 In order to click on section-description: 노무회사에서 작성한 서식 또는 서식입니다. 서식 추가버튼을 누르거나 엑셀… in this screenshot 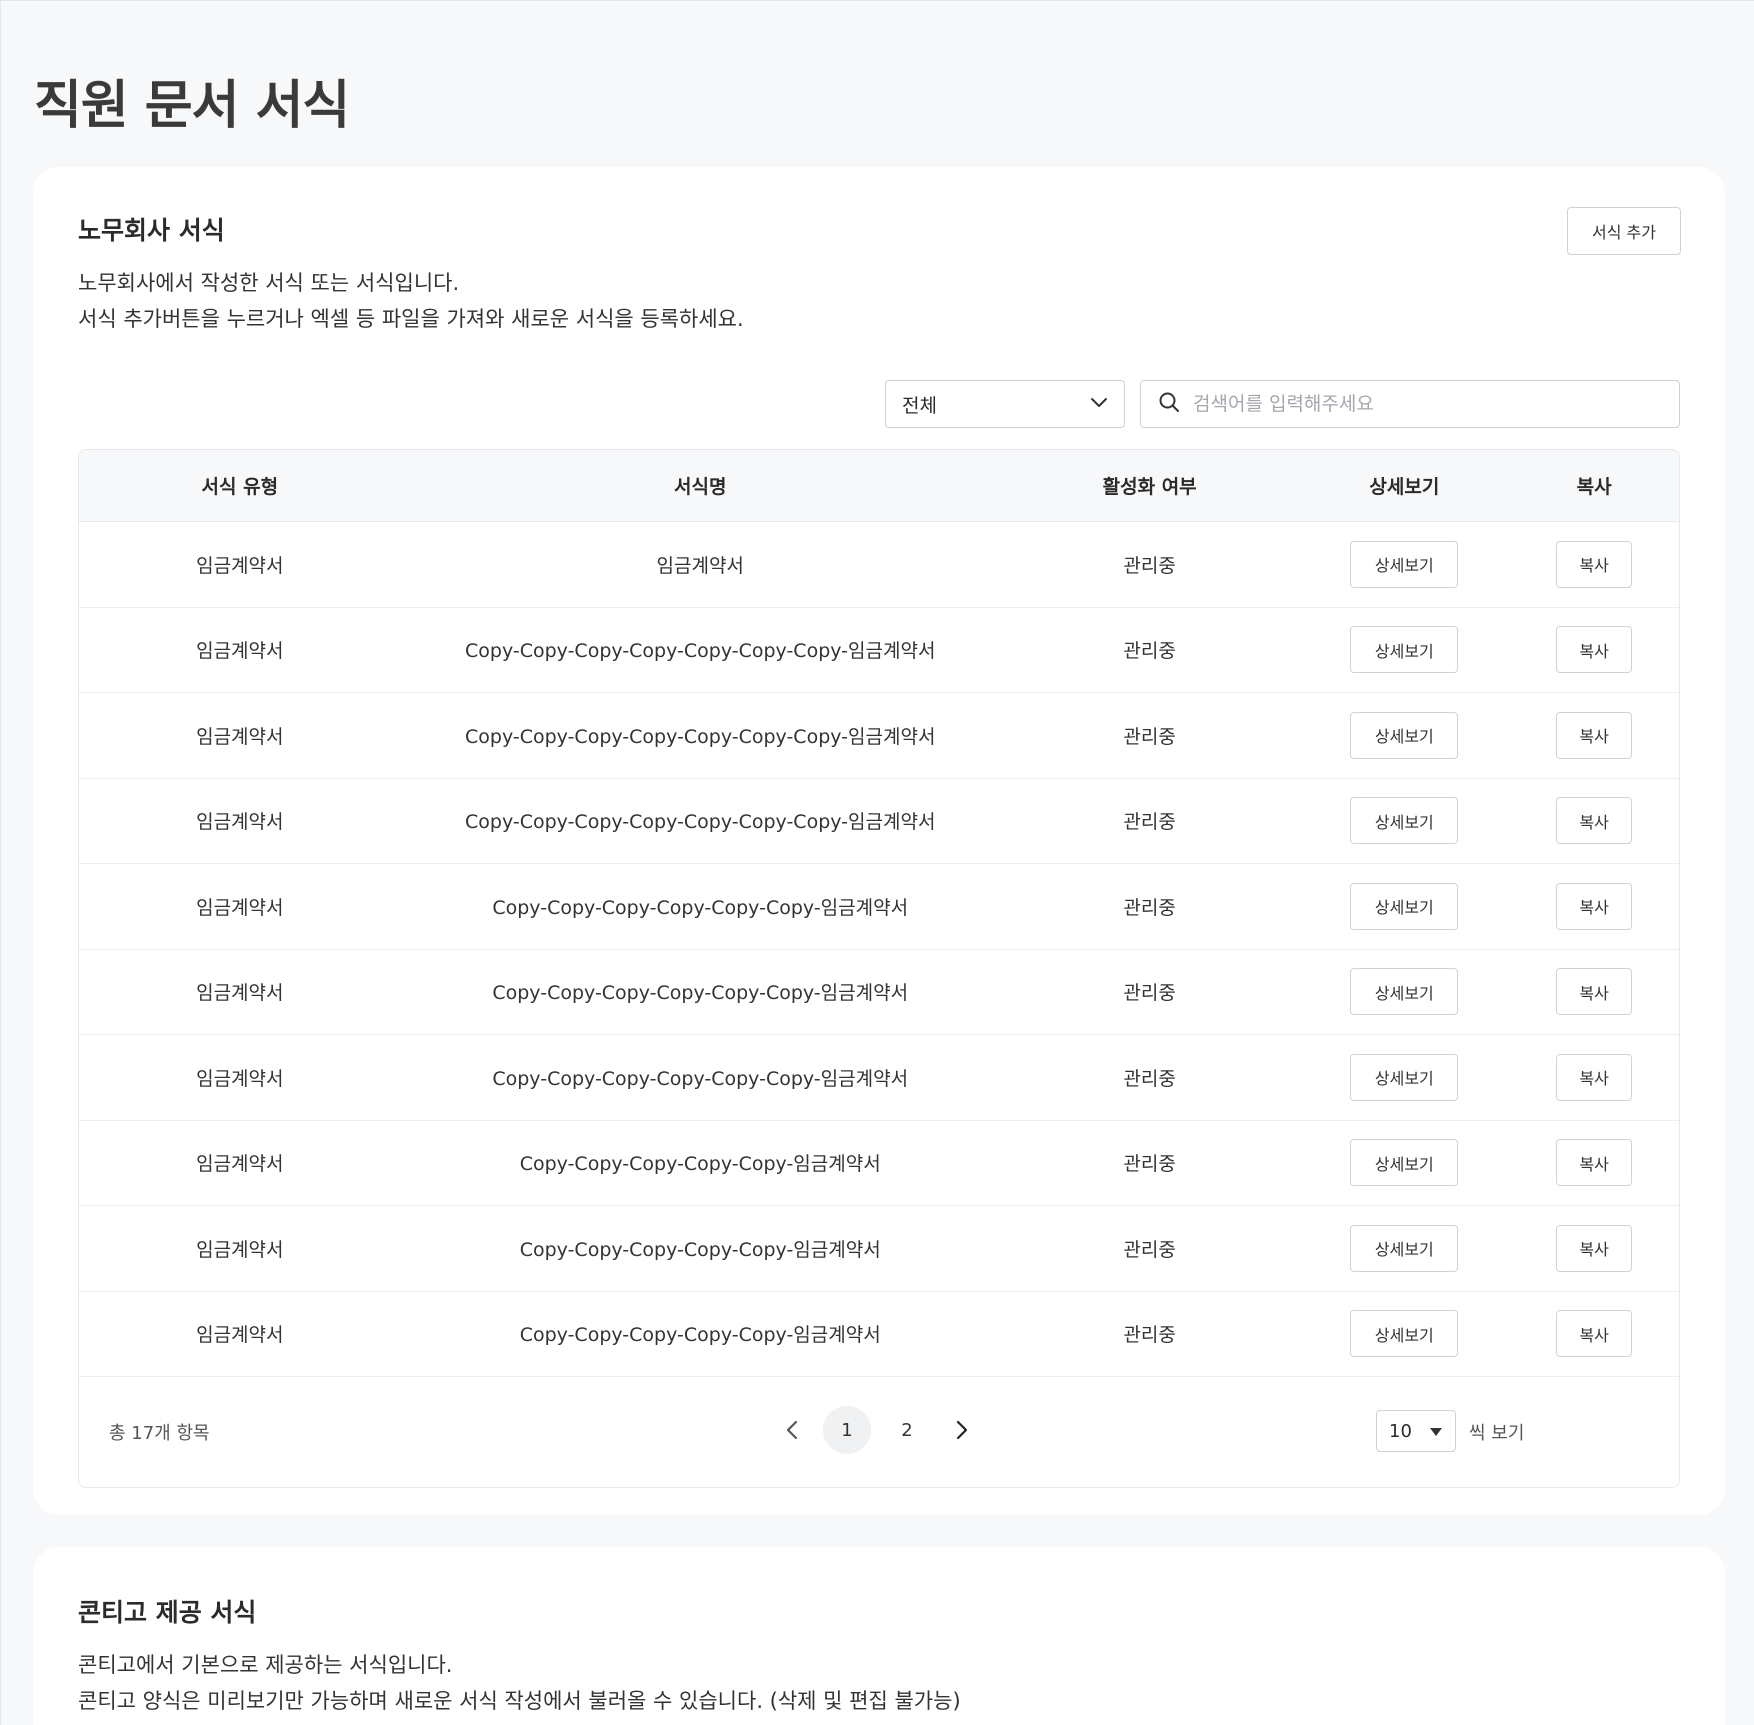, I will do `click(411, 301)`.